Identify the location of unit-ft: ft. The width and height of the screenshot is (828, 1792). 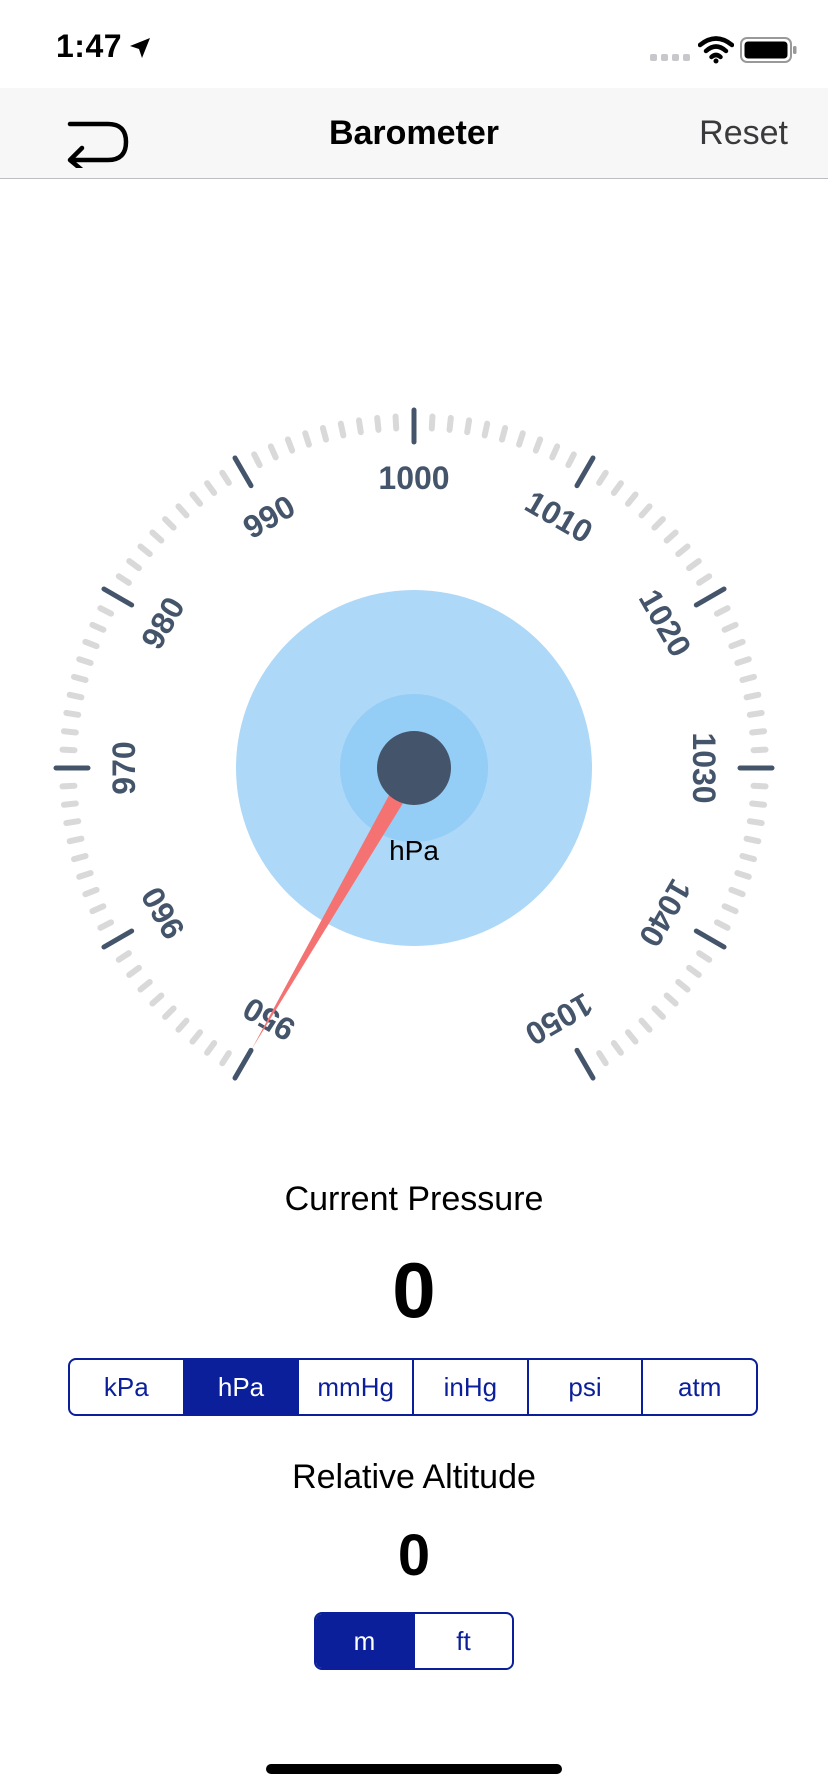
(463, 1641).